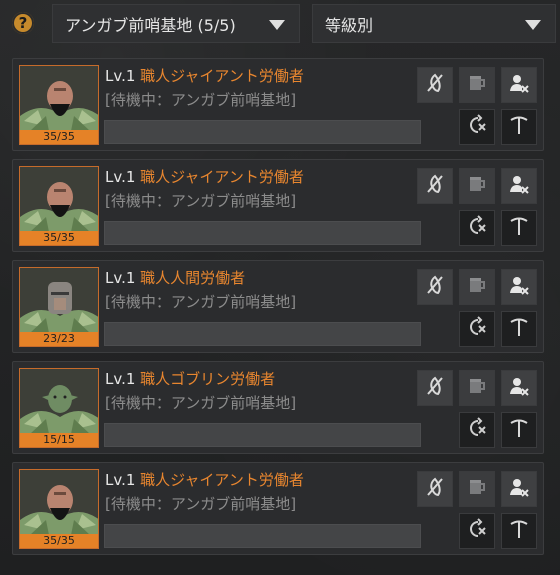 Image resolution: width=560 pixels, height=575 pixels. What do you see at coordinates (59, 339) in the screenshot?
I see `stamina-value: 23/23` at bounding box center [59, 339].